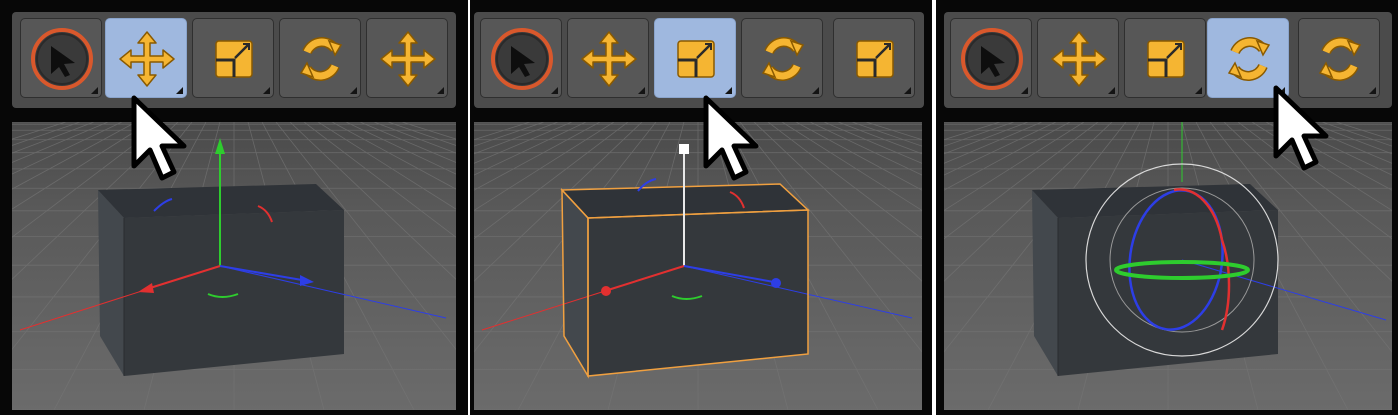 This screenshot has width=1399, height=415. I want to click on toolbar, so click(234, 60).